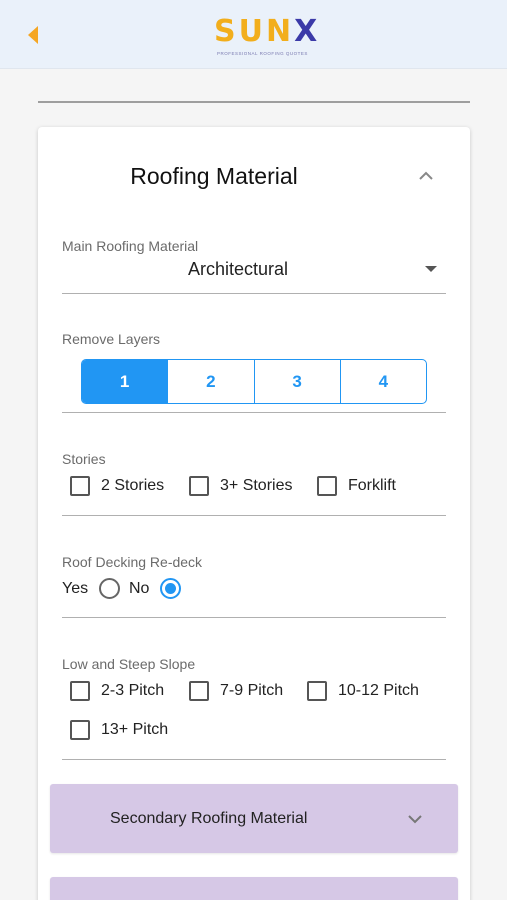 This screenshot has height=900, width=507. Describe the element at coordinates (132, 562) in the screenshot. I see `redeck-label: Roof Decking Re-deck` at that location.